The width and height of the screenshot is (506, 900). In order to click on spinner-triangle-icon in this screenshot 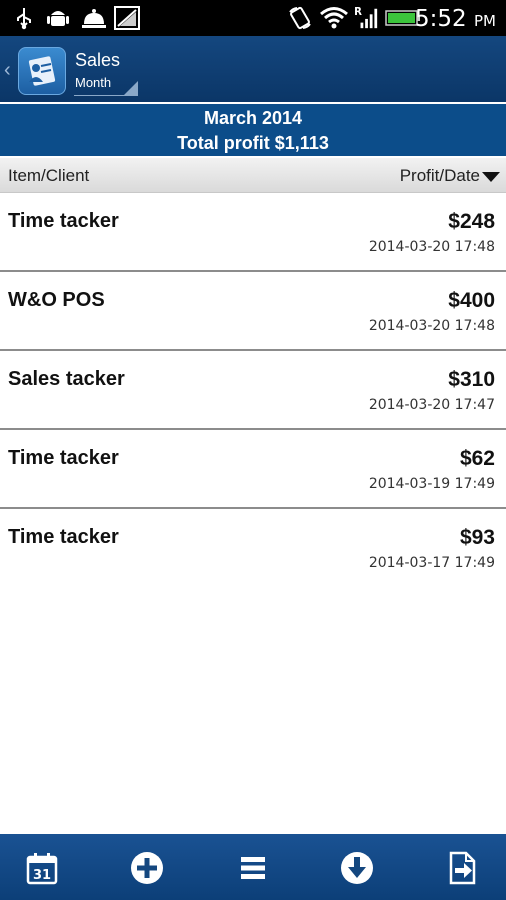, I will do `click(131, 88)`.